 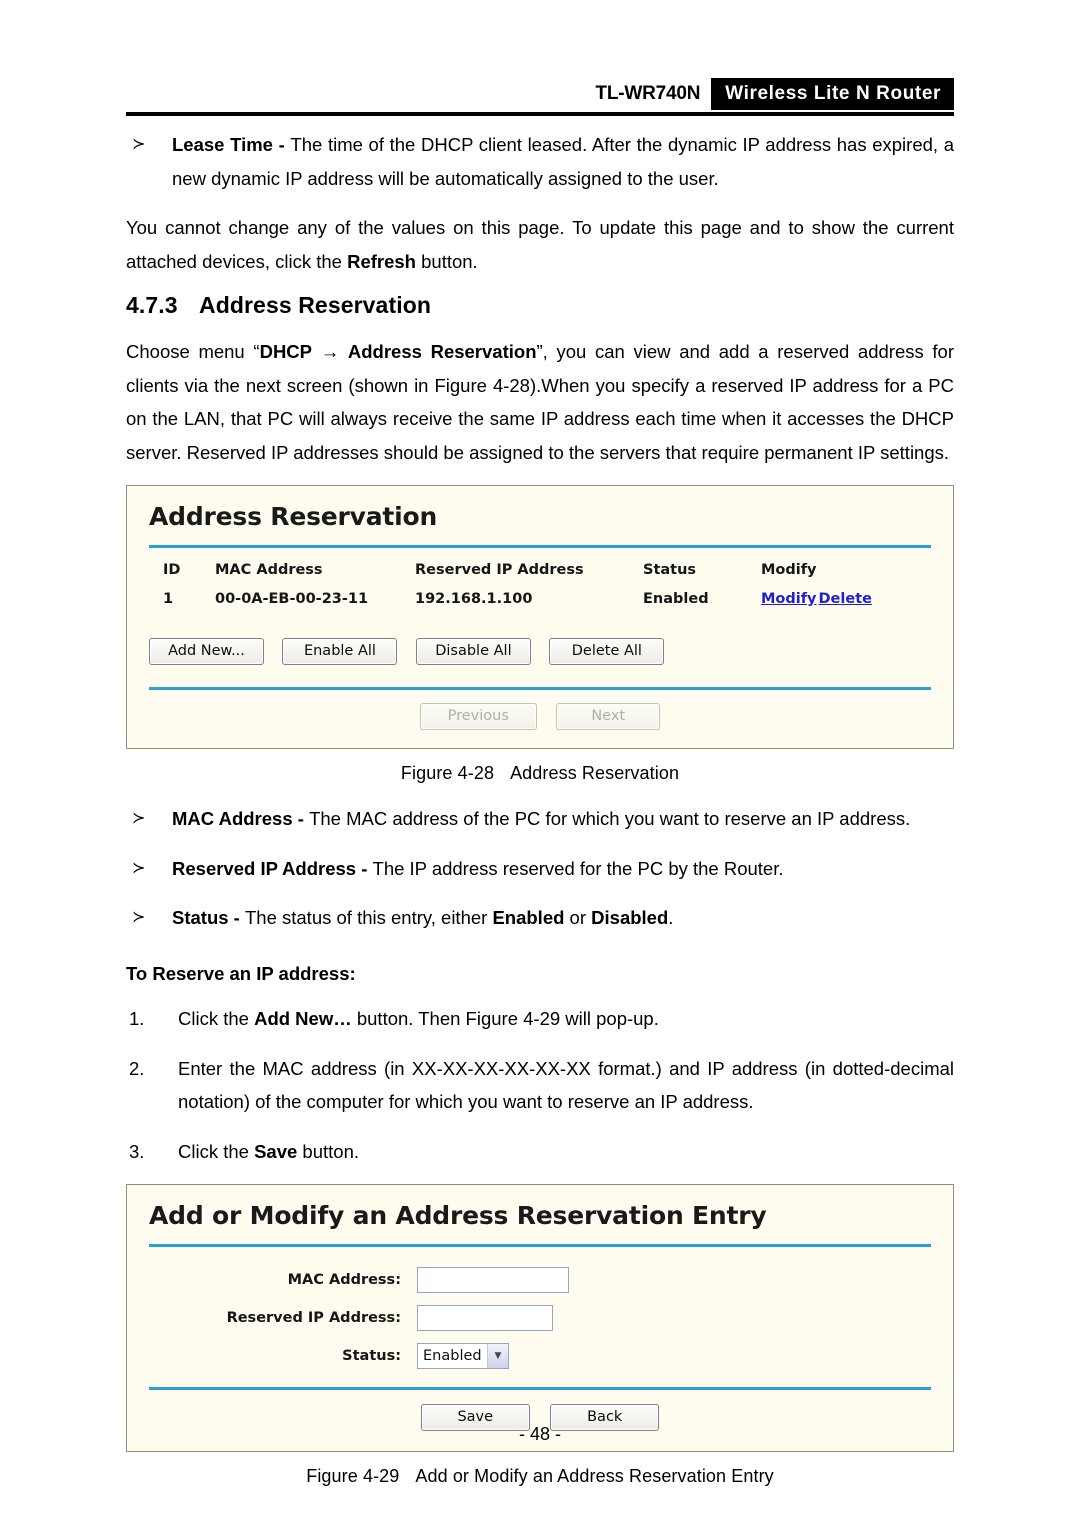 I want to click on bullet-term-status: Status -, so click(x=208, y=917).